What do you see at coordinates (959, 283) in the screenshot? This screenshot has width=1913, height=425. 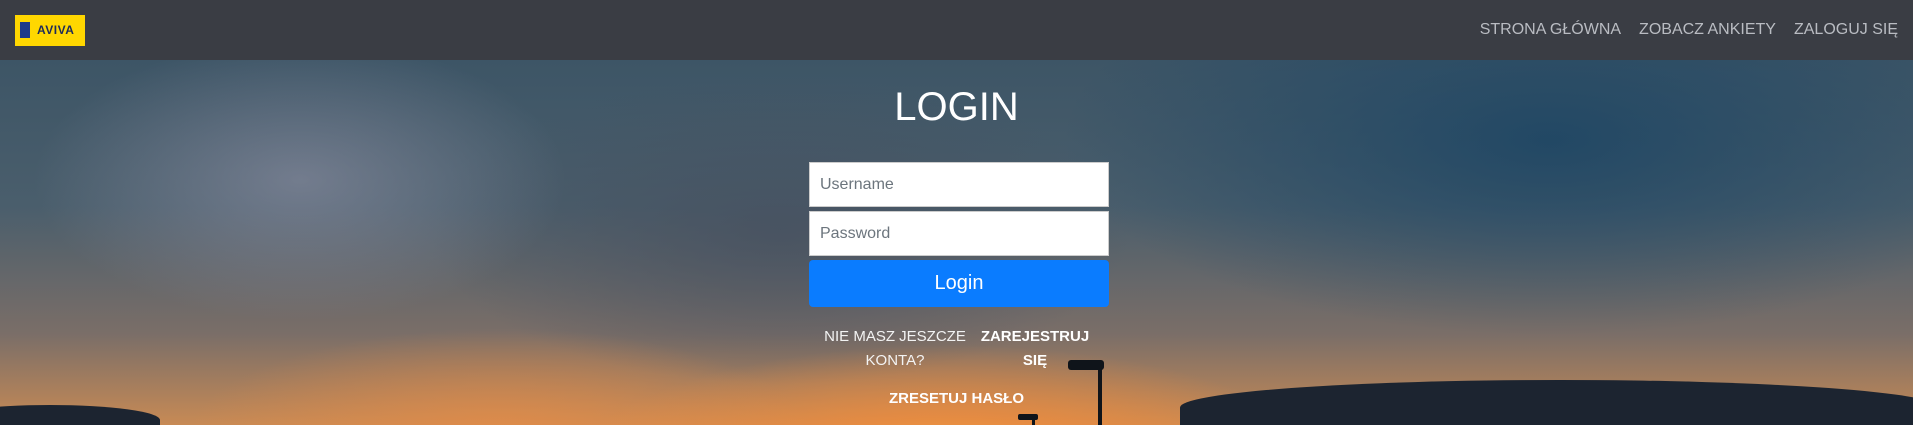 I see `login-button: Login` at bounding box center [959, 283].